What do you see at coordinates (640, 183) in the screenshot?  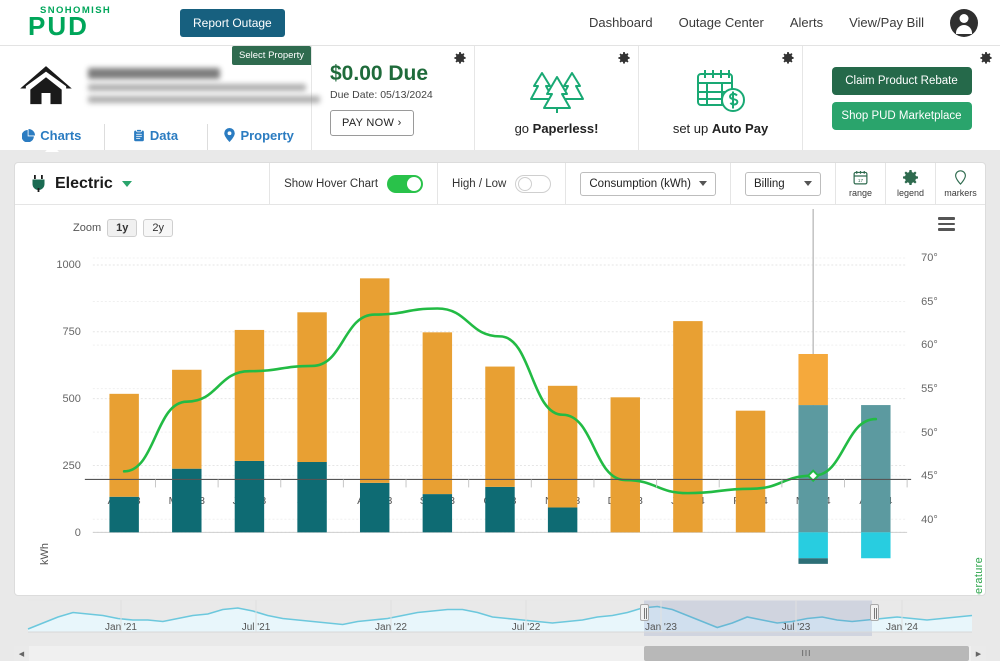 I see `consumption-select-value: Consumption (kWh)` at bounding box center [640, 183].